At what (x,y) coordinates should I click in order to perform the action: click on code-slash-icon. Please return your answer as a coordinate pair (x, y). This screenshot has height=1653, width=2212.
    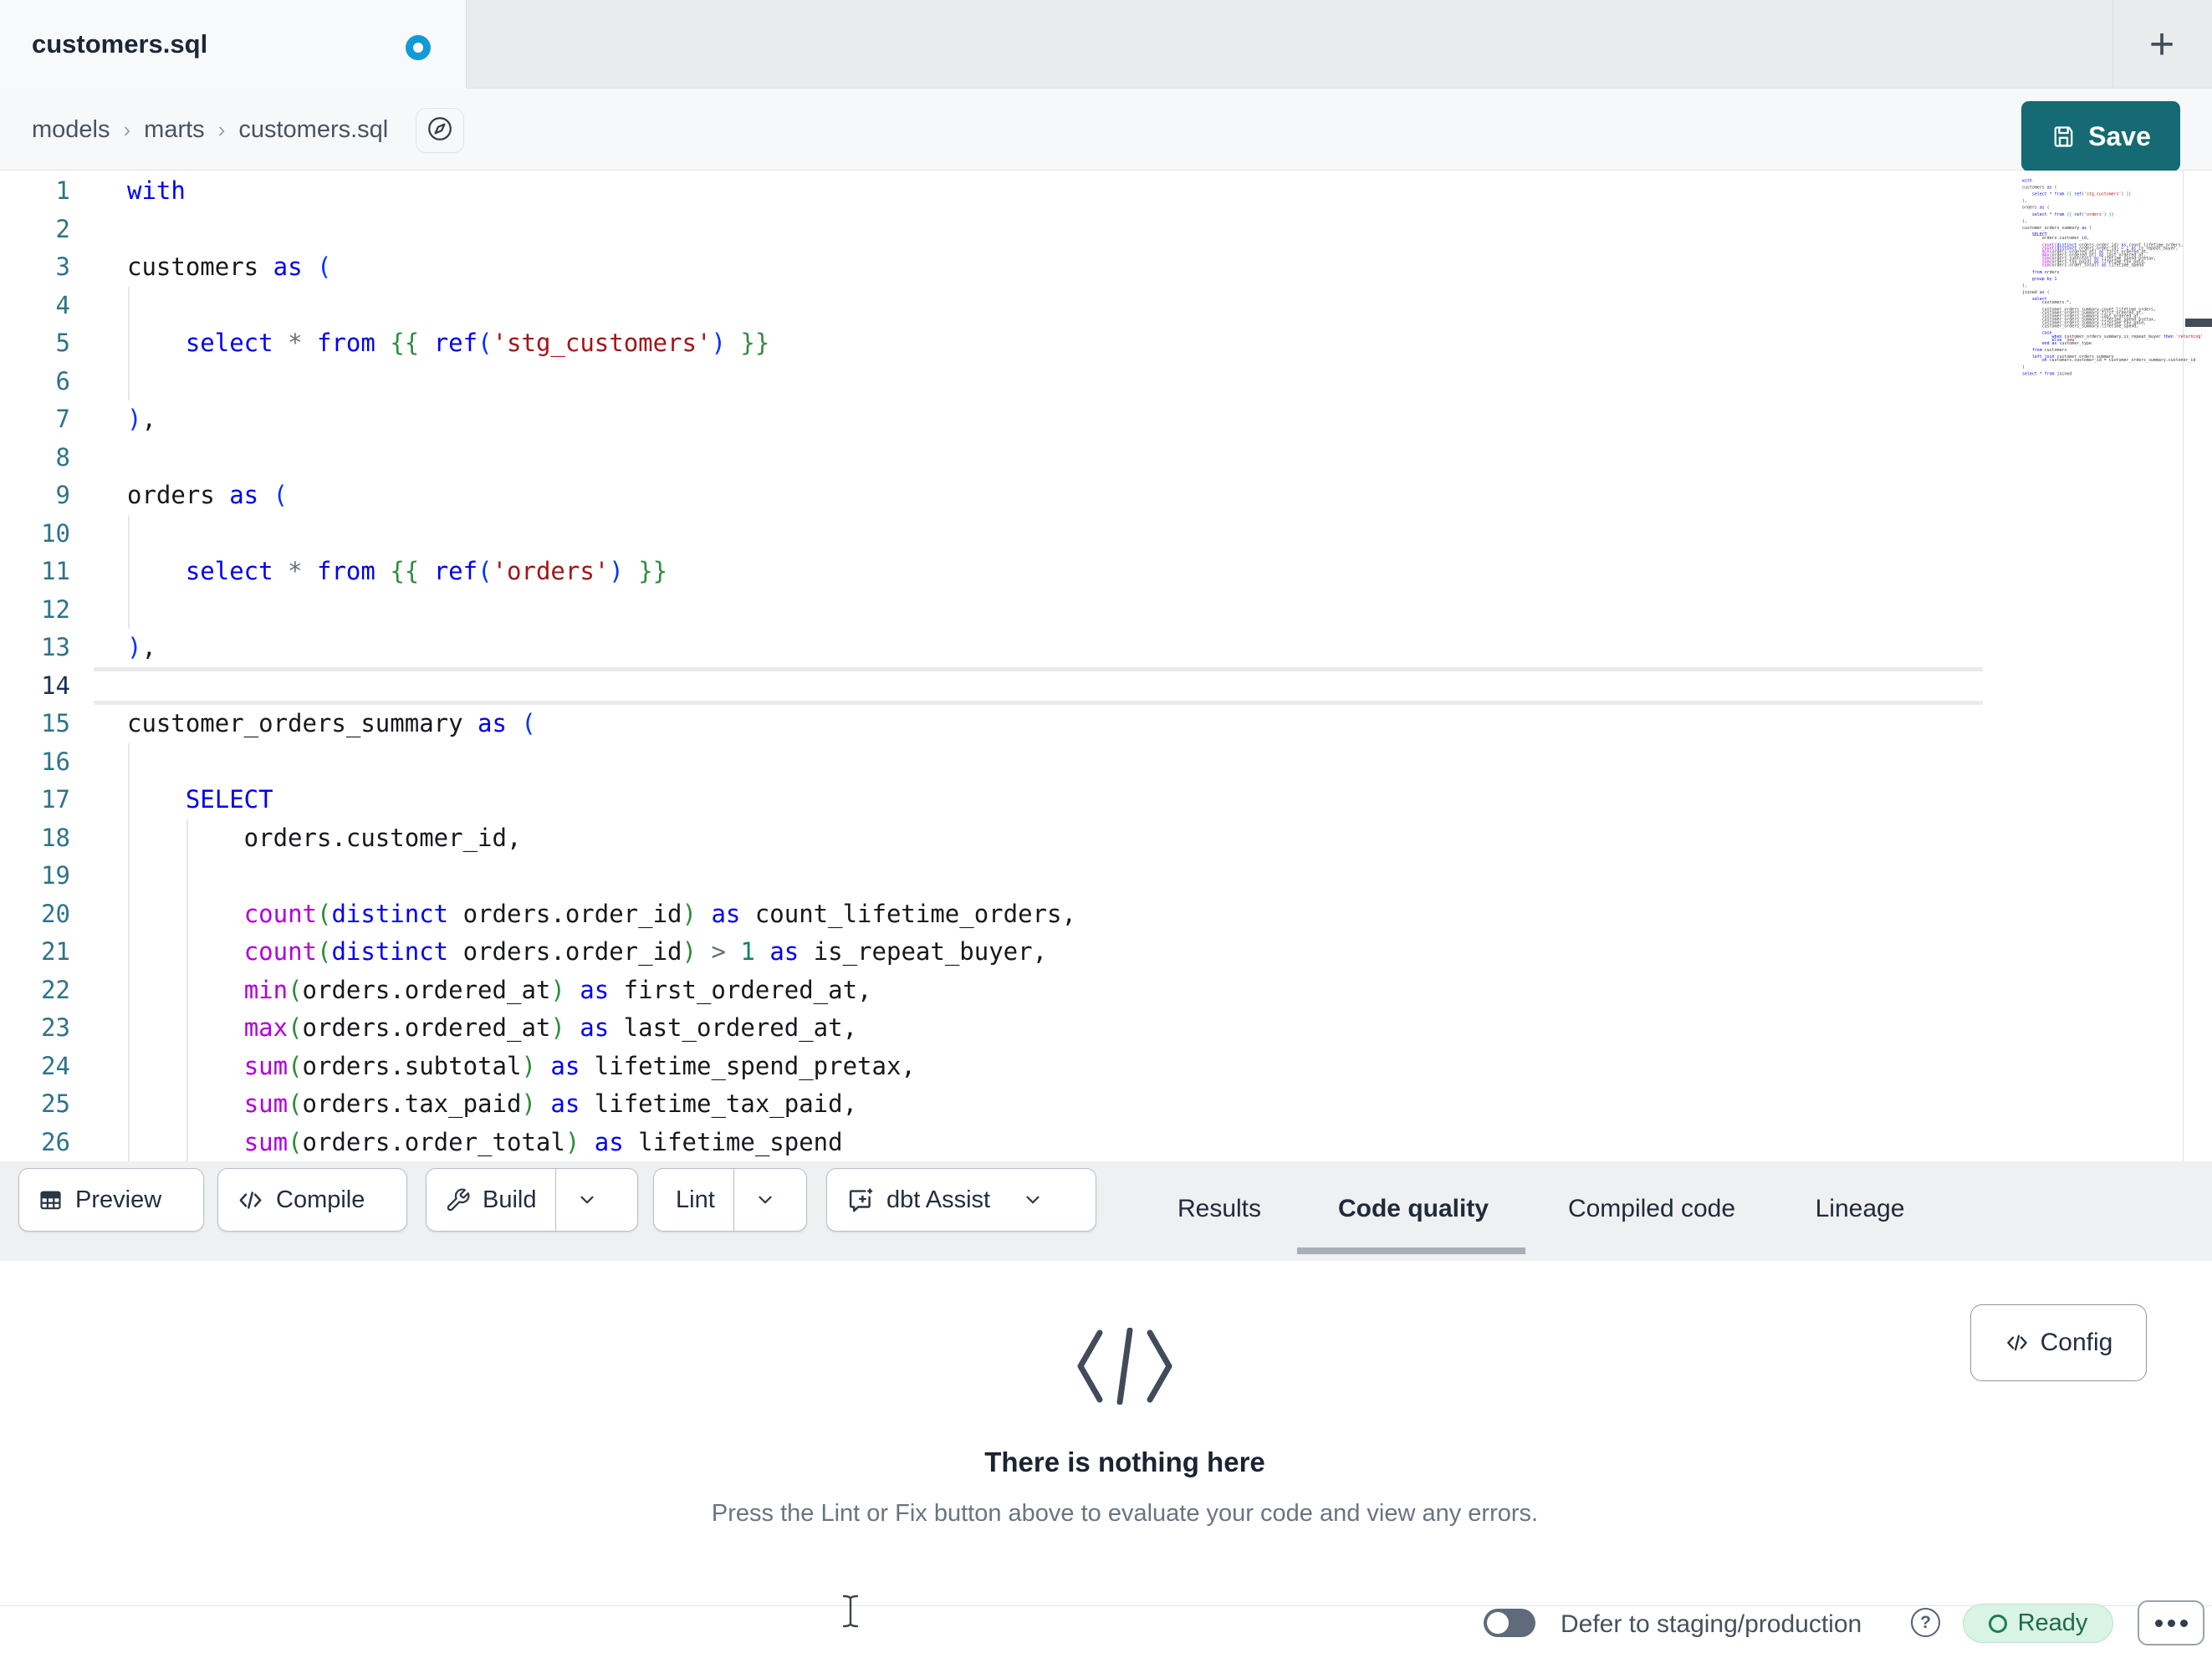
    Looking at the image, I should click on (1125, 1368).